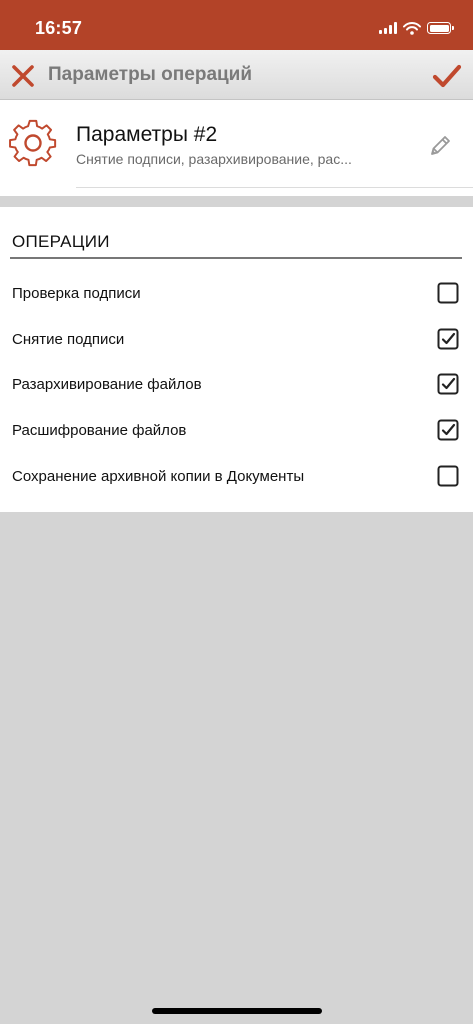 Image resolution: width=473 pixels, height=1024 pixels. I want to click on operation-row-unarchive-files: Разархивирование файлов, so click(236, 386).